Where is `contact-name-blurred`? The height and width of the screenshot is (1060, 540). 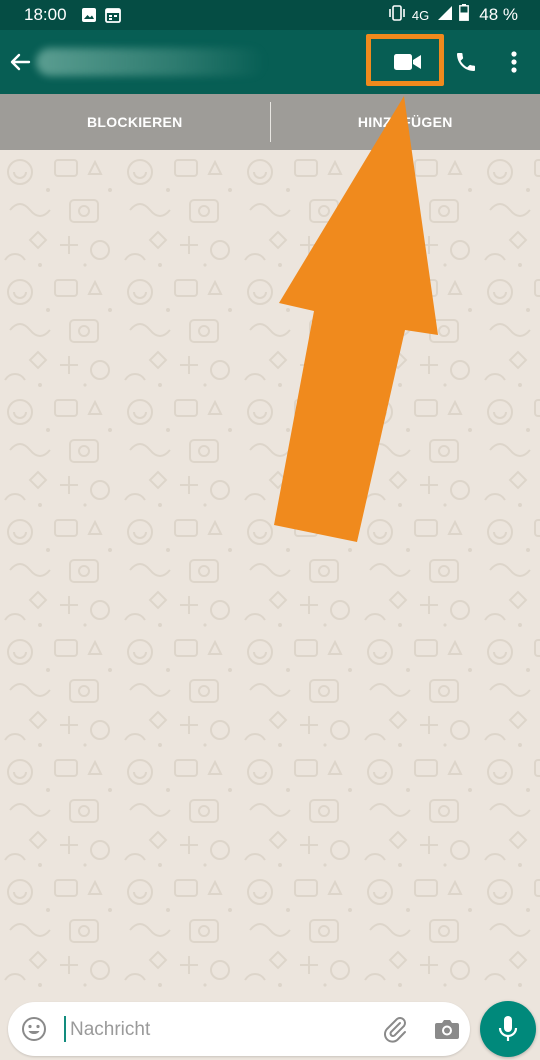
contact-name-blurred is located at coordinates (151, 62).